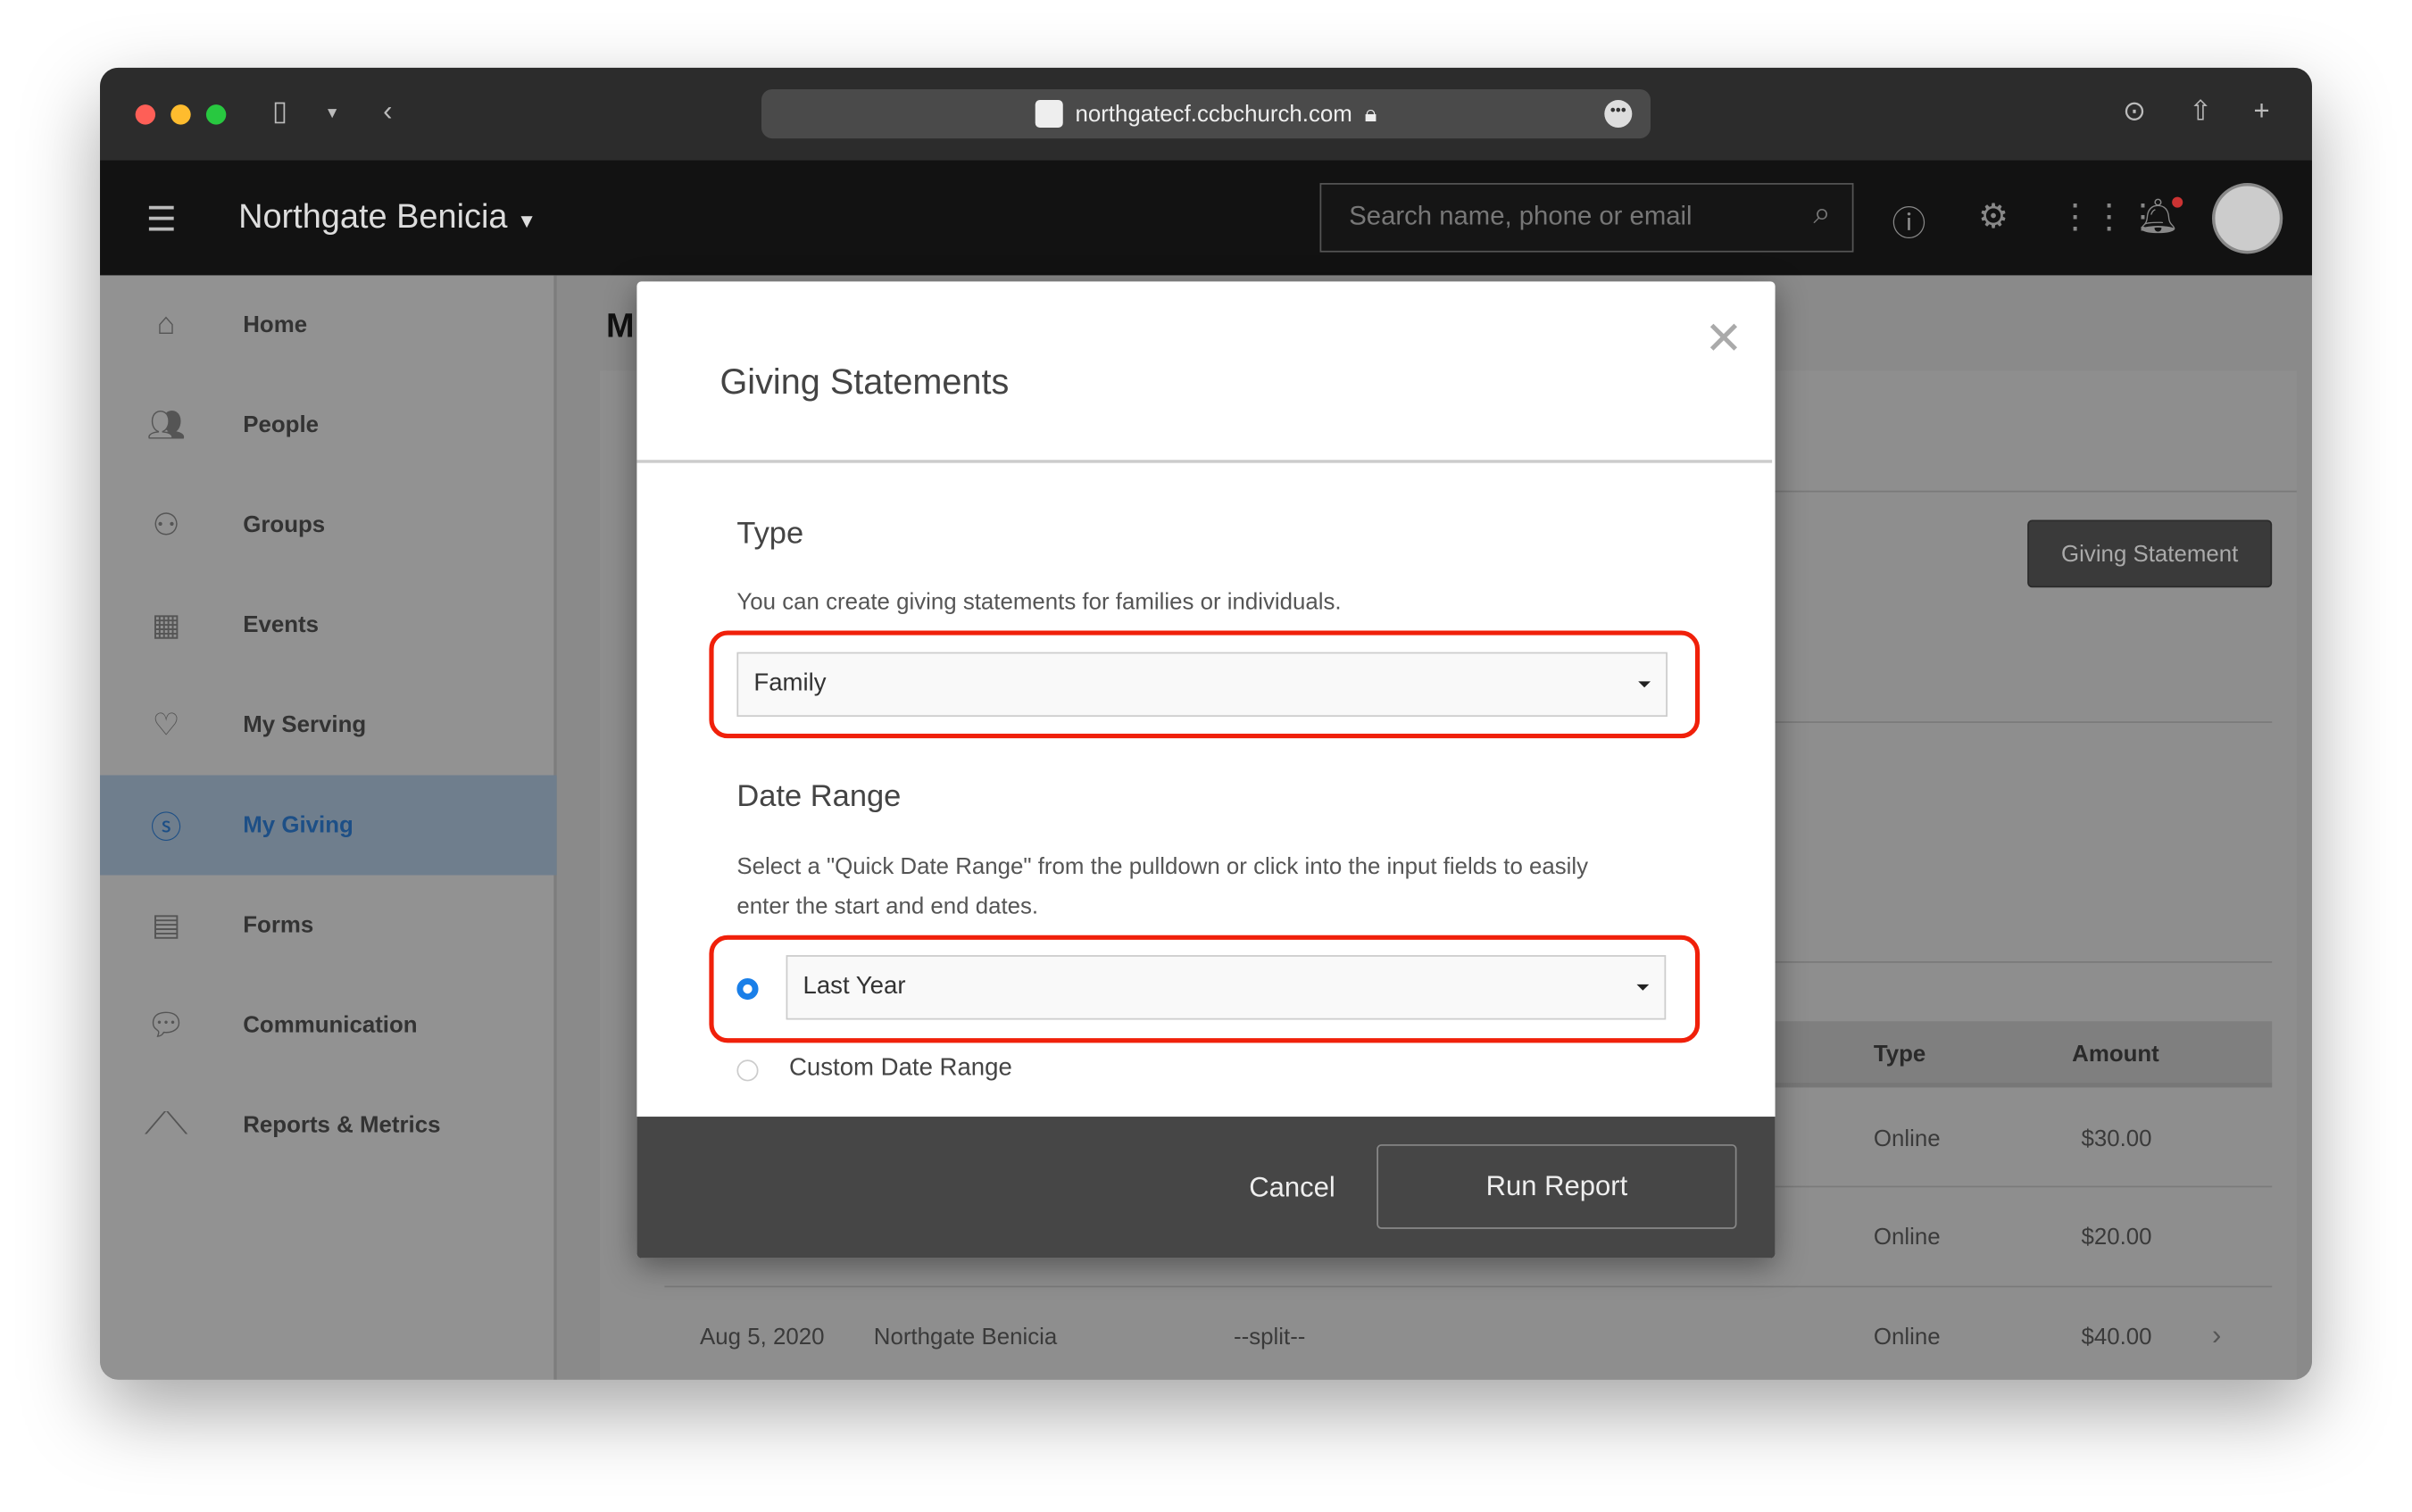 The width and height of the screenshot is (2412, 1512). I want to click on maximize-window-button, so click(216, 115).